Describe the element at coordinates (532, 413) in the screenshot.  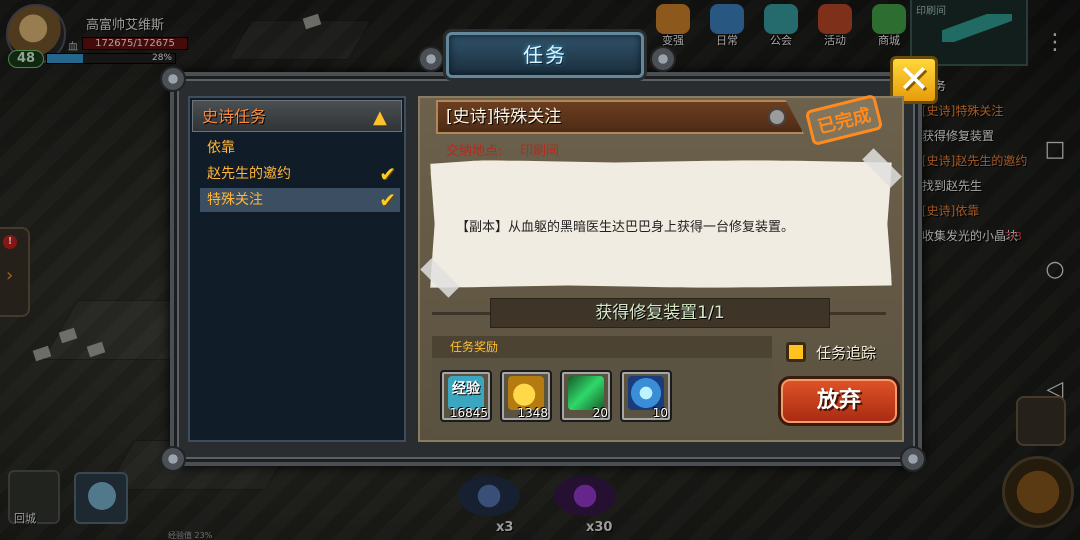
I see `reward-amount: 1348` at that location.